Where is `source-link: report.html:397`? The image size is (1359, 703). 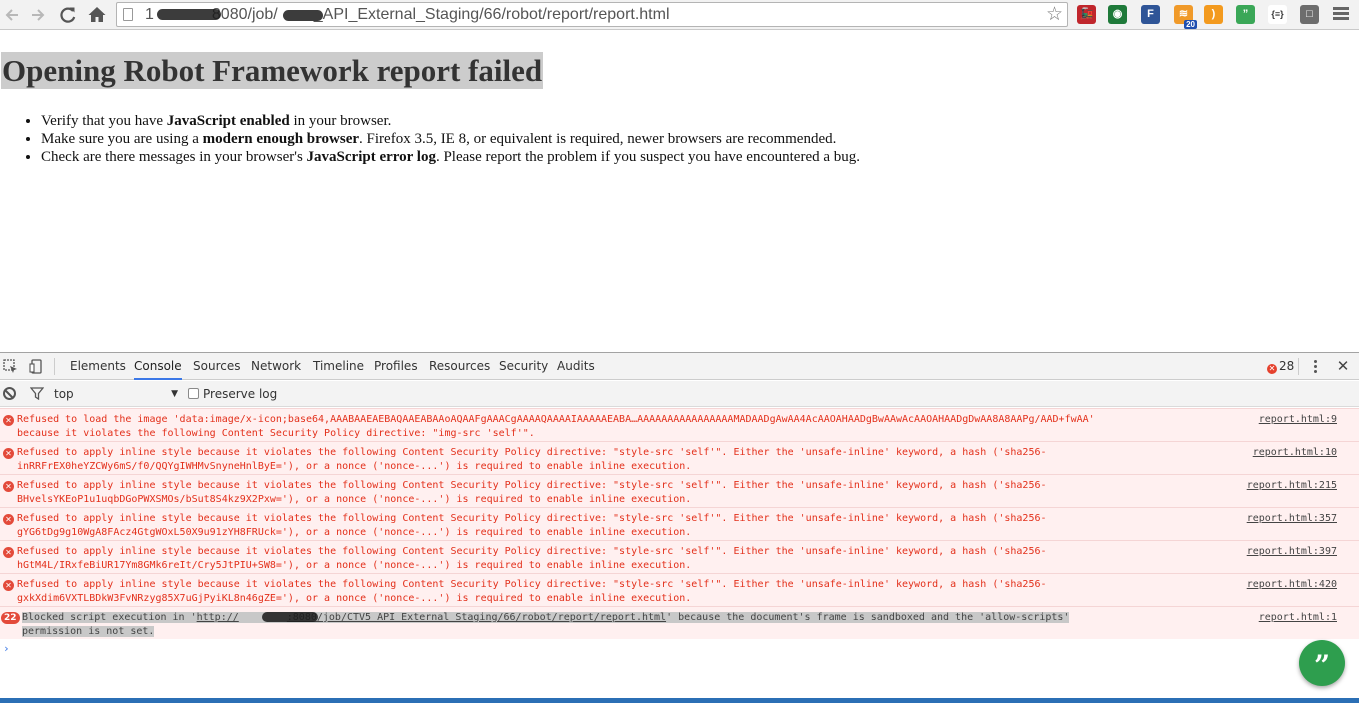 source-link: report.html:397 is located at coordinates (1292, 552).